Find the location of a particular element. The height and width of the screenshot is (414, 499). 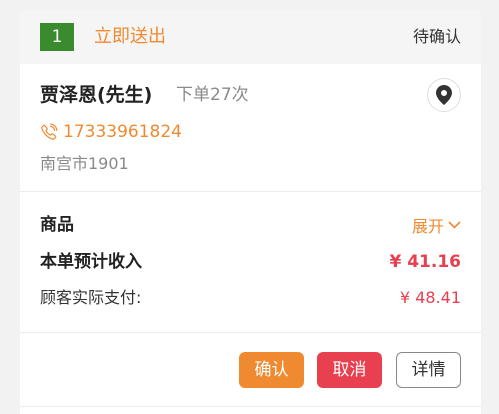

order-header: 1 立即送出 待确认 is located at coordinates (250, 37).